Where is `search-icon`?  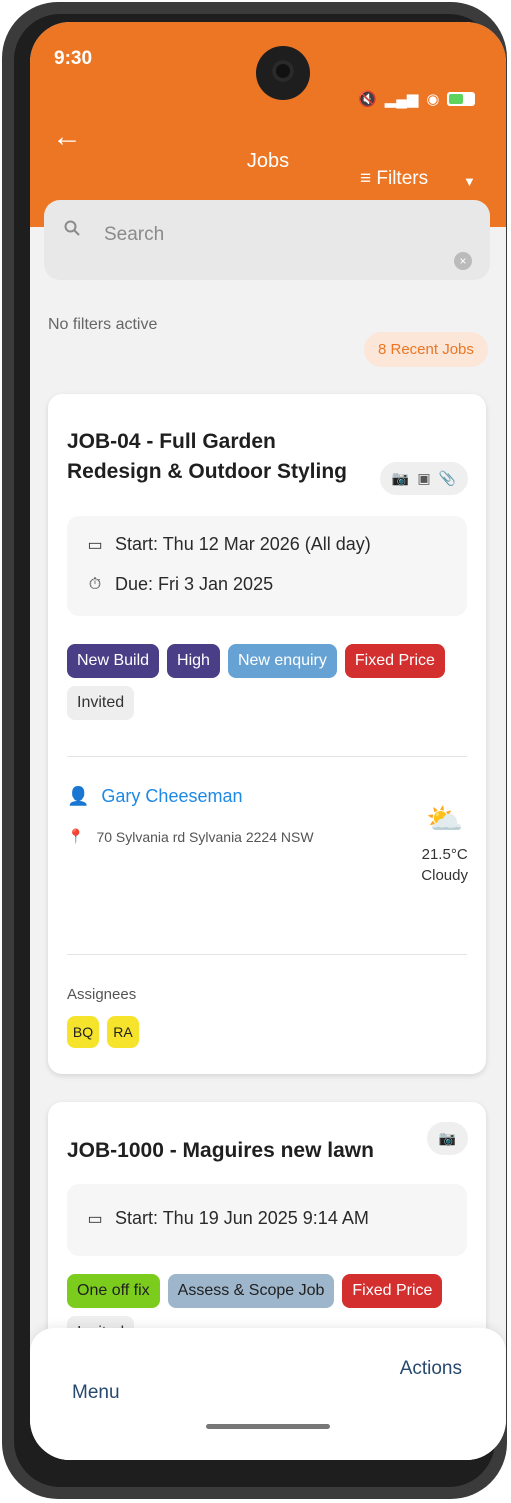 search-icon is located at coordinates (72, 228).